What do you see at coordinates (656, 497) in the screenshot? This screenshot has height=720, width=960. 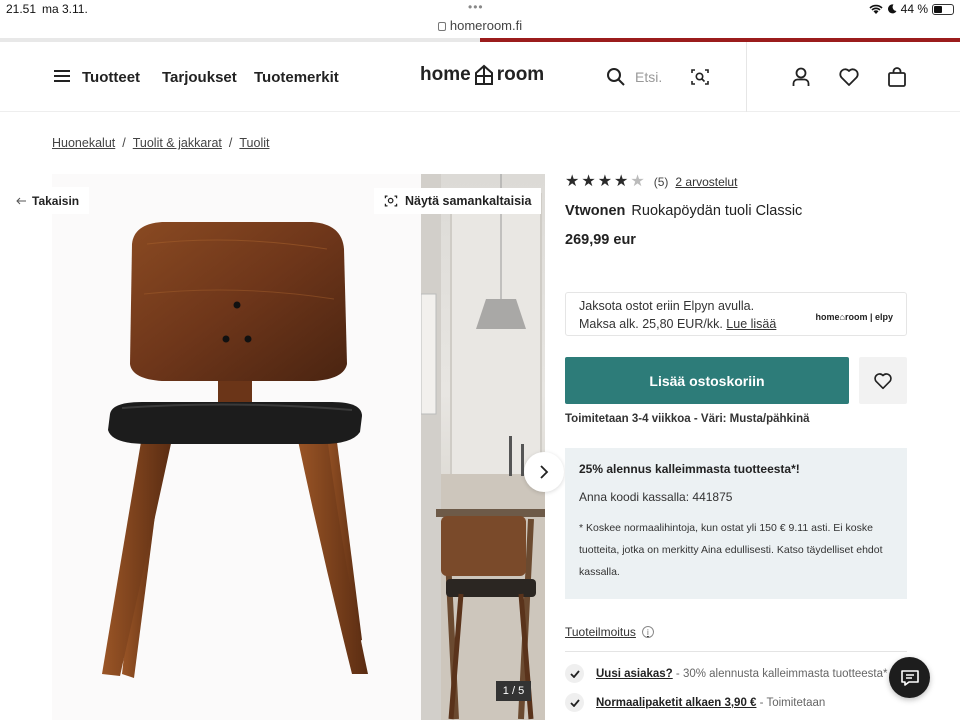 I see `promo-code: Anna koodi kassalla: 441875` at bounding box center [656, 497].